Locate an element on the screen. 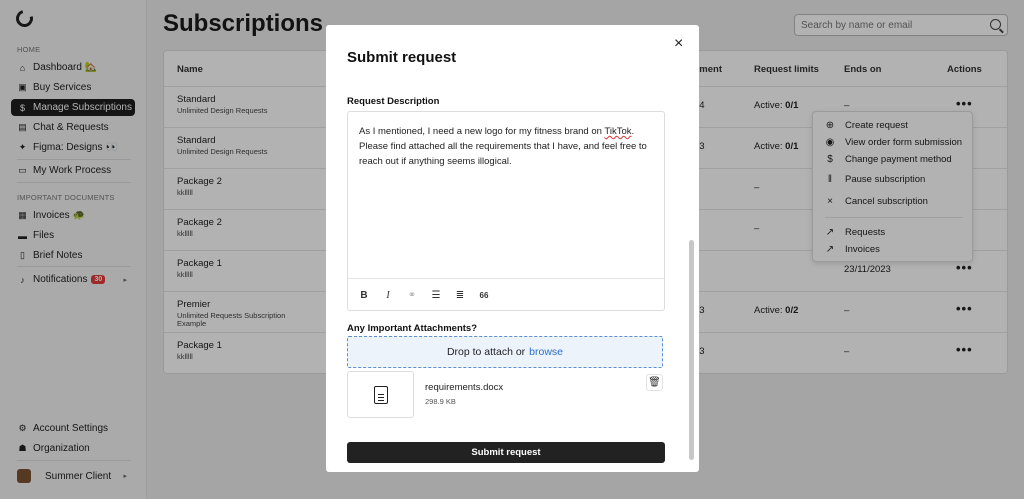  attachment-dropzone: Drop to attach or browse is located at coordinates (505, 352).